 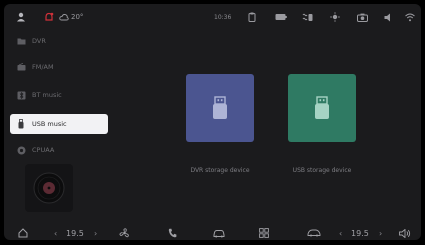 What do you see at coordinates (77, 17) in the screenshot?
I see `outside-temperature: 20°` at bounding box center [77, 17].